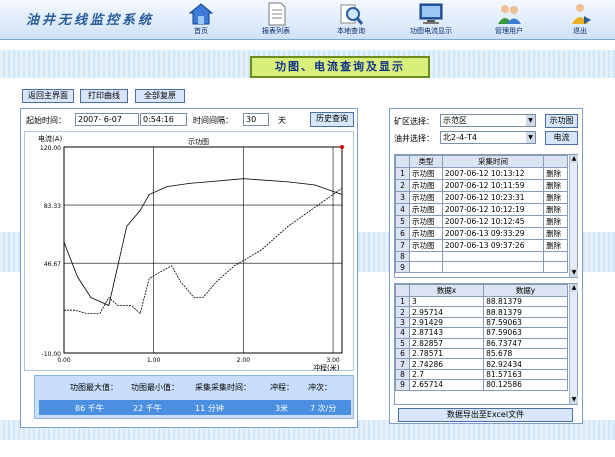  Describe the element at coordinates (340, 67) in the screenshot. I see `dyno-current-query-title-button: 功图、电流查询及显示` at that location.